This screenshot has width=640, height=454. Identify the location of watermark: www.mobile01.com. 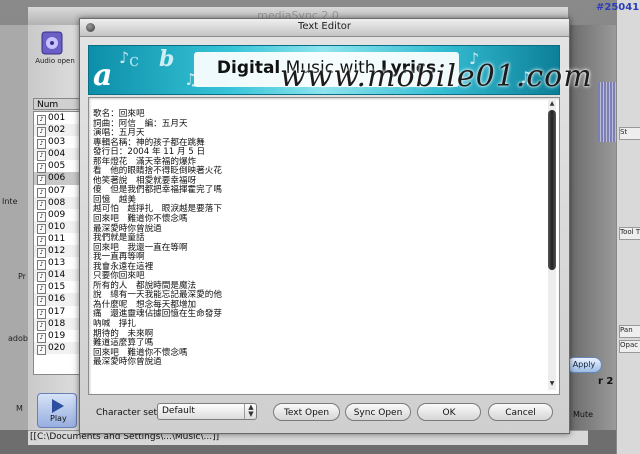
(436, 76).